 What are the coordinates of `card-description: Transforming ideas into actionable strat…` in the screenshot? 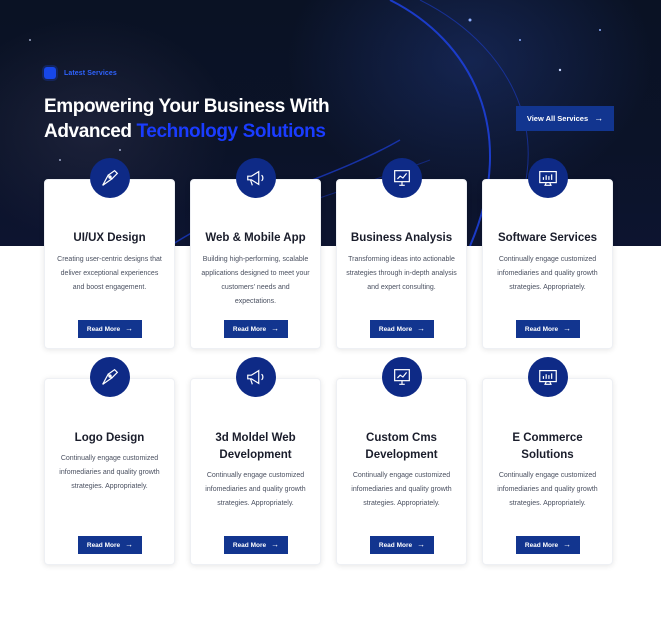 It's located at (401, 273).